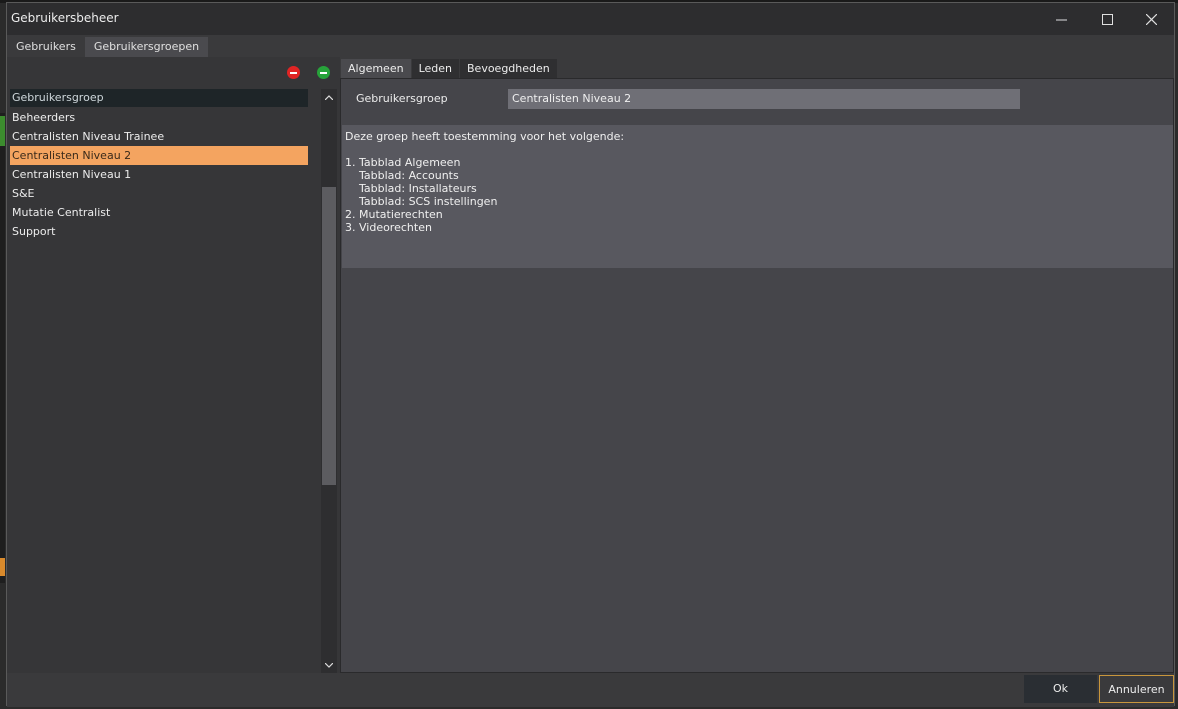 The image size is (1178, 709). I want to click on scroll-down-button, so click(329, 665).